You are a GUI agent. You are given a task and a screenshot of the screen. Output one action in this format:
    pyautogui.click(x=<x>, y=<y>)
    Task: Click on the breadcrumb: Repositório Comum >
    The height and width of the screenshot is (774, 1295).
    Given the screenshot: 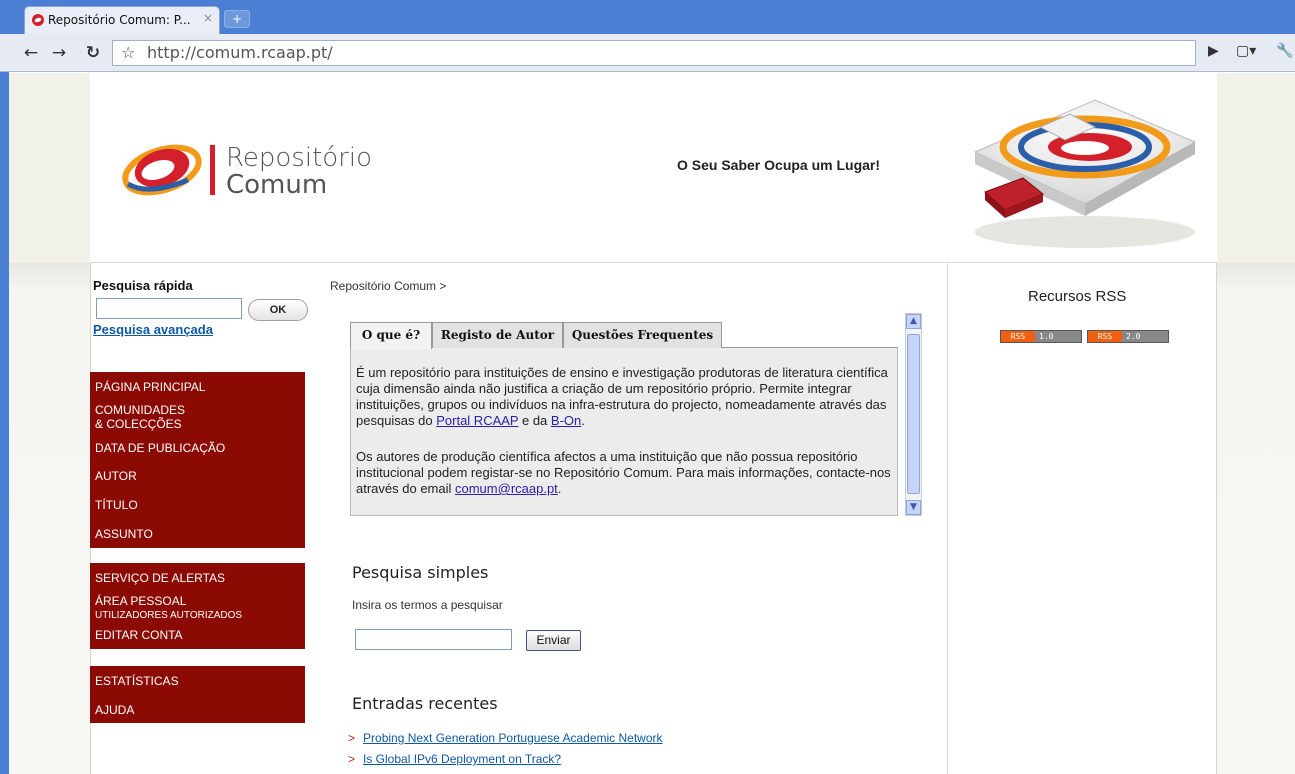 What is the action you would take?
    pyautogui.click(x=388, y=286)
    